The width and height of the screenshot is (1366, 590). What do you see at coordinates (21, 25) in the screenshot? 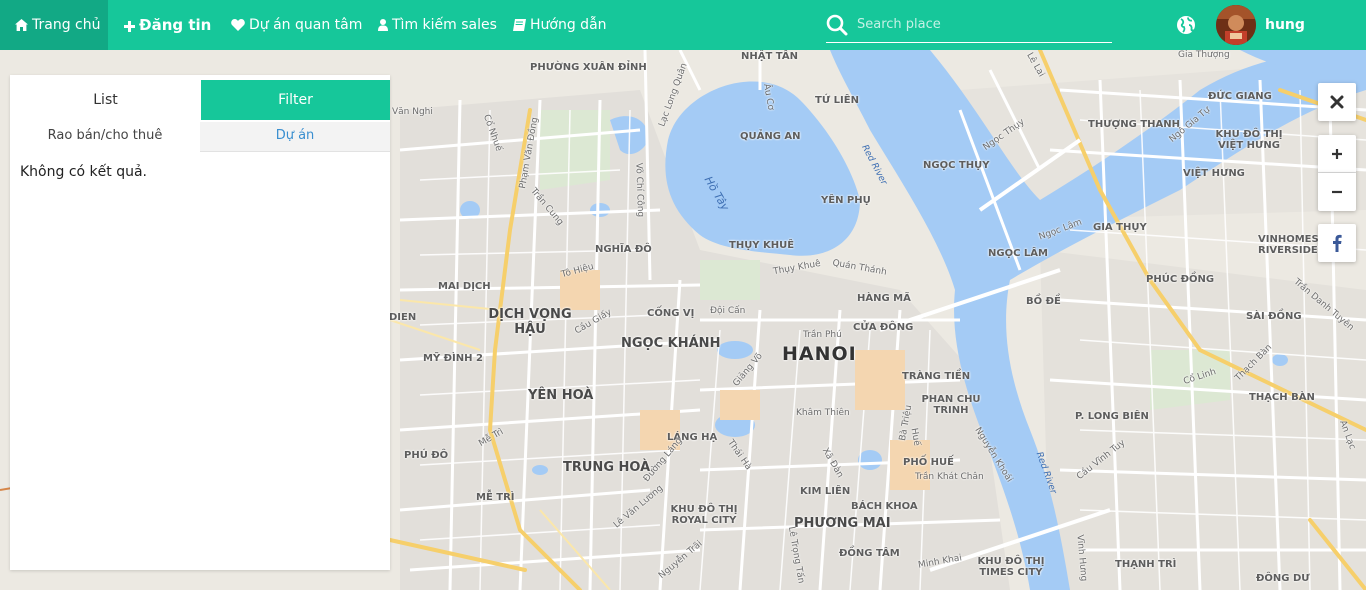
I see `home-icon` at bounding box center [21, 25].